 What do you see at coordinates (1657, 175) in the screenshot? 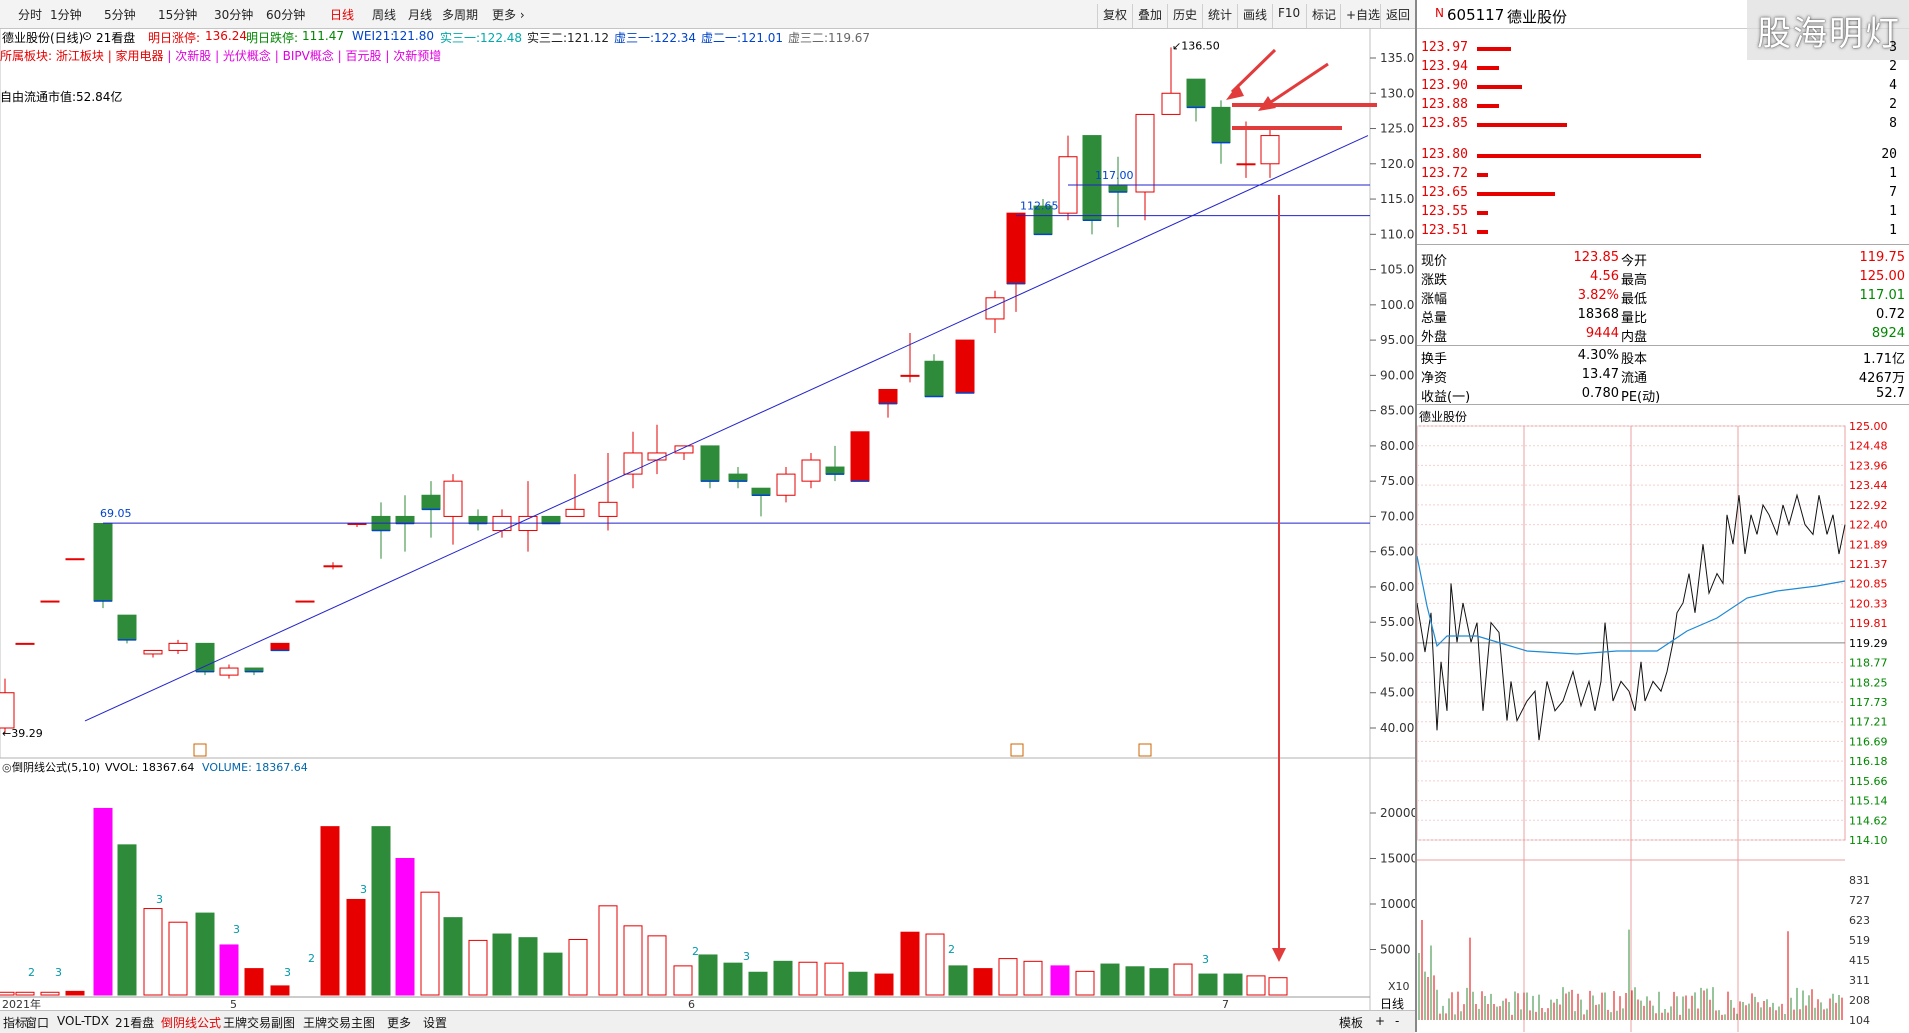
I see `order-book-row: 123.72 1` at bounding box center [1657, 175].